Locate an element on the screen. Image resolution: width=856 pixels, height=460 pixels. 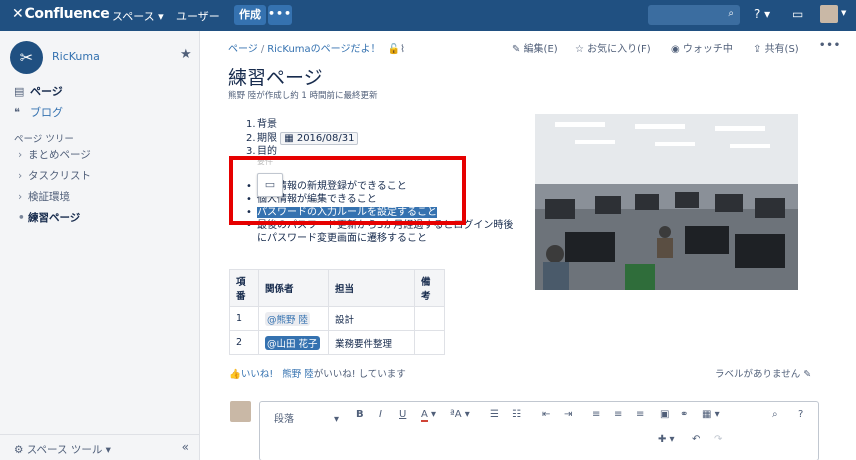
breadcrumb: ページ / RicKumaのページだよ！ 🔓⌇ is located at coordinates (317, 49).